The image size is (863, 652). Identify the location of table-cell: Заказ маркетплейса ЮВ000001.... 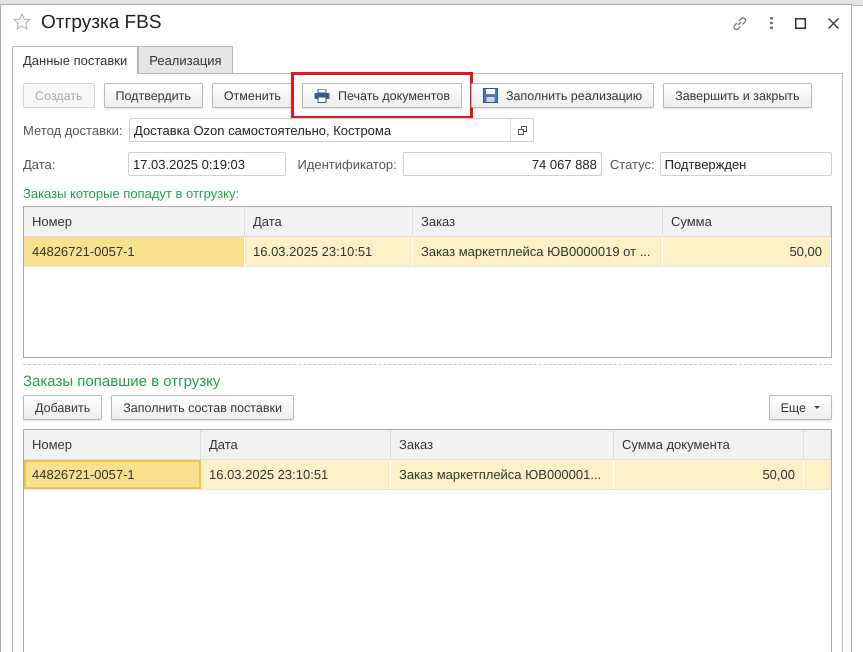
(502, 474).